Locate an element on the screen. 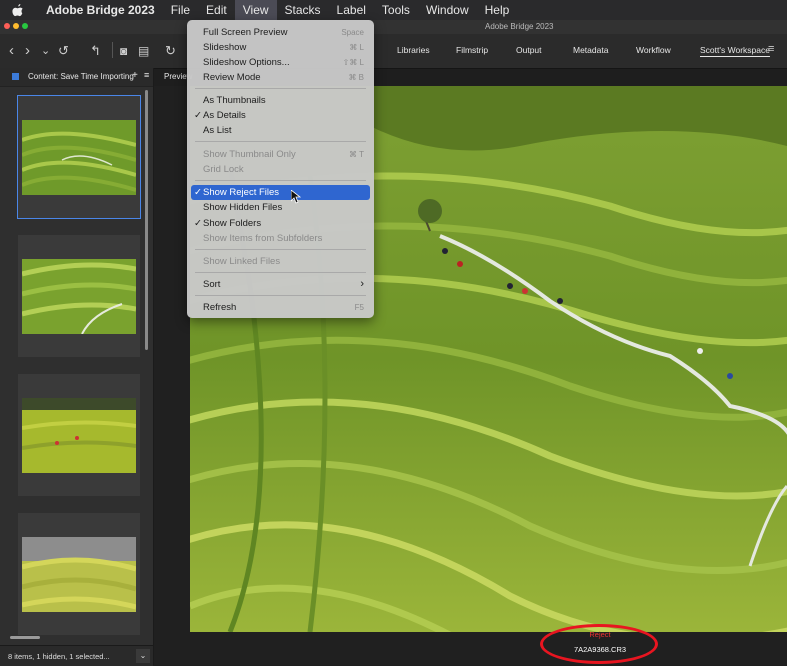 Image resolution: width=787 pixels, height=666 pixels. window-title-bar: Adobe Bridge 2023 is located at coordinates (393, 27).